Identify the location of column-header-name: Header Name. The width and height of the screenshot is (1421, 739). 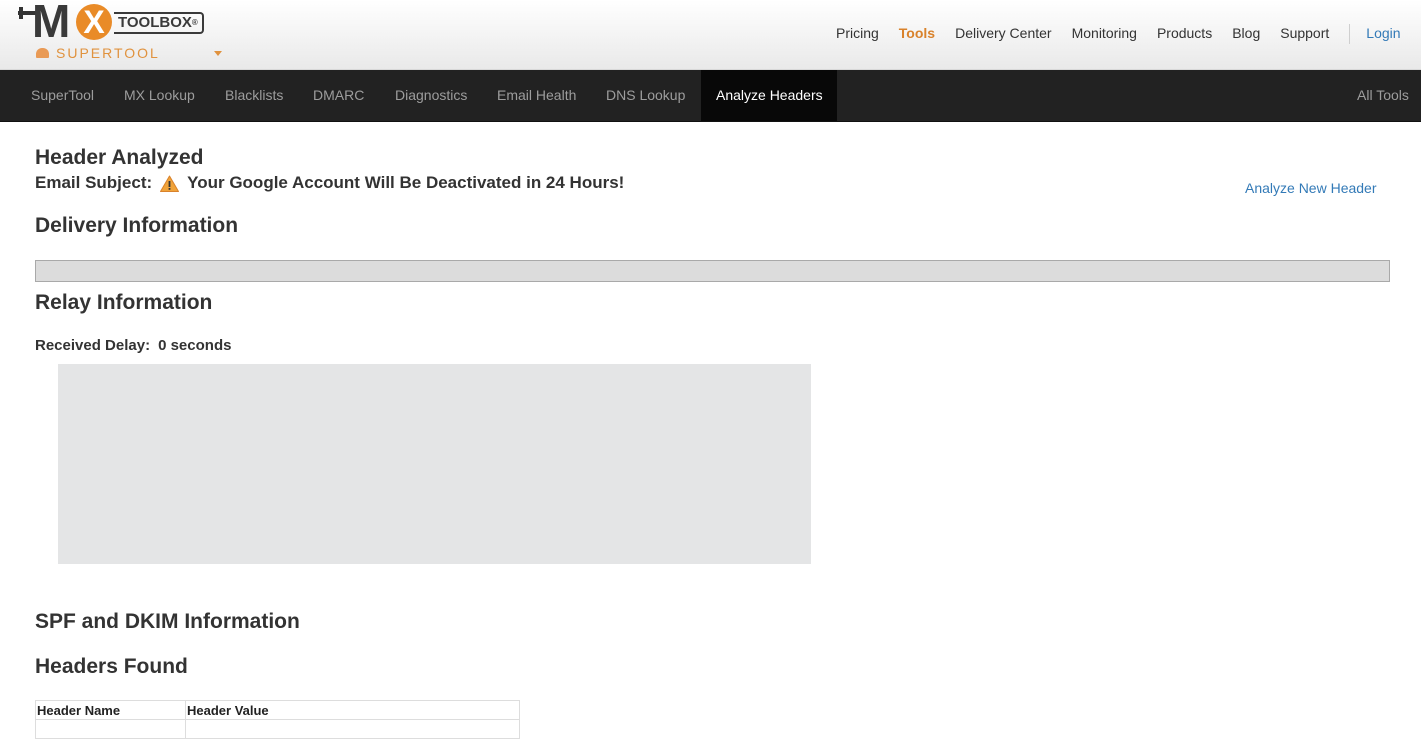
(110, 710).